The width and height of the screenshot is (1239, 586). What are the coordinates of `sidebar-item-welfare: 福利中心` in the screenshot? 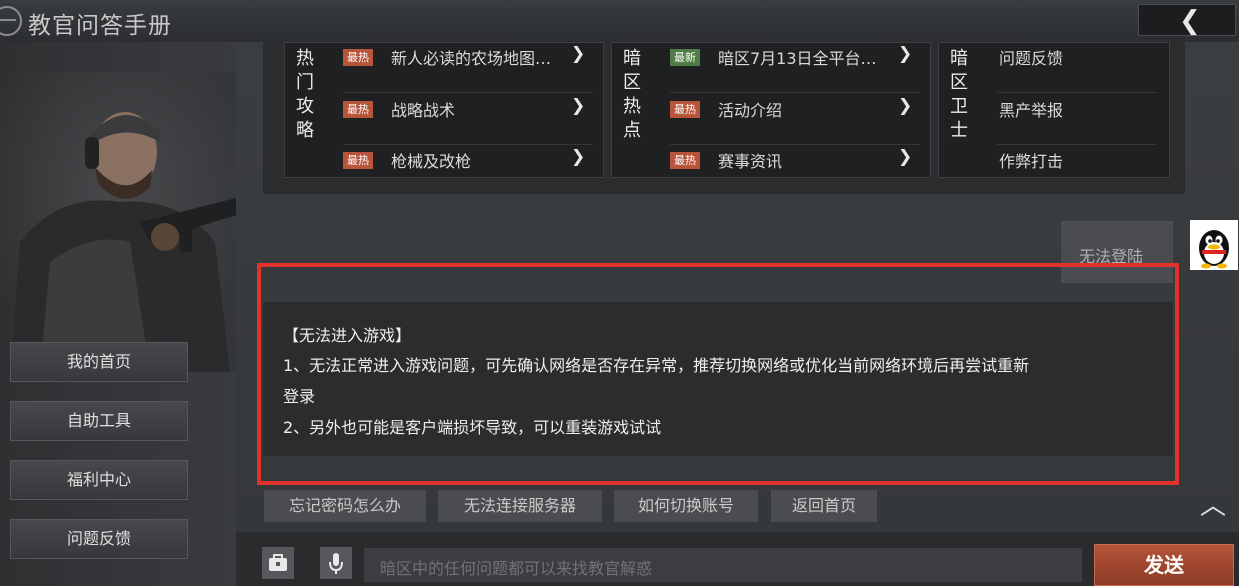 It's located at (99, 480).